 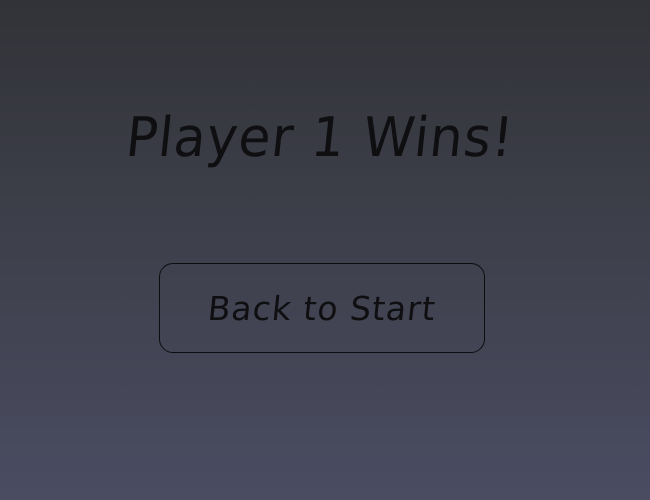 I want to click on back-to-start-button: Back to Start, so click(x=322, y=308).